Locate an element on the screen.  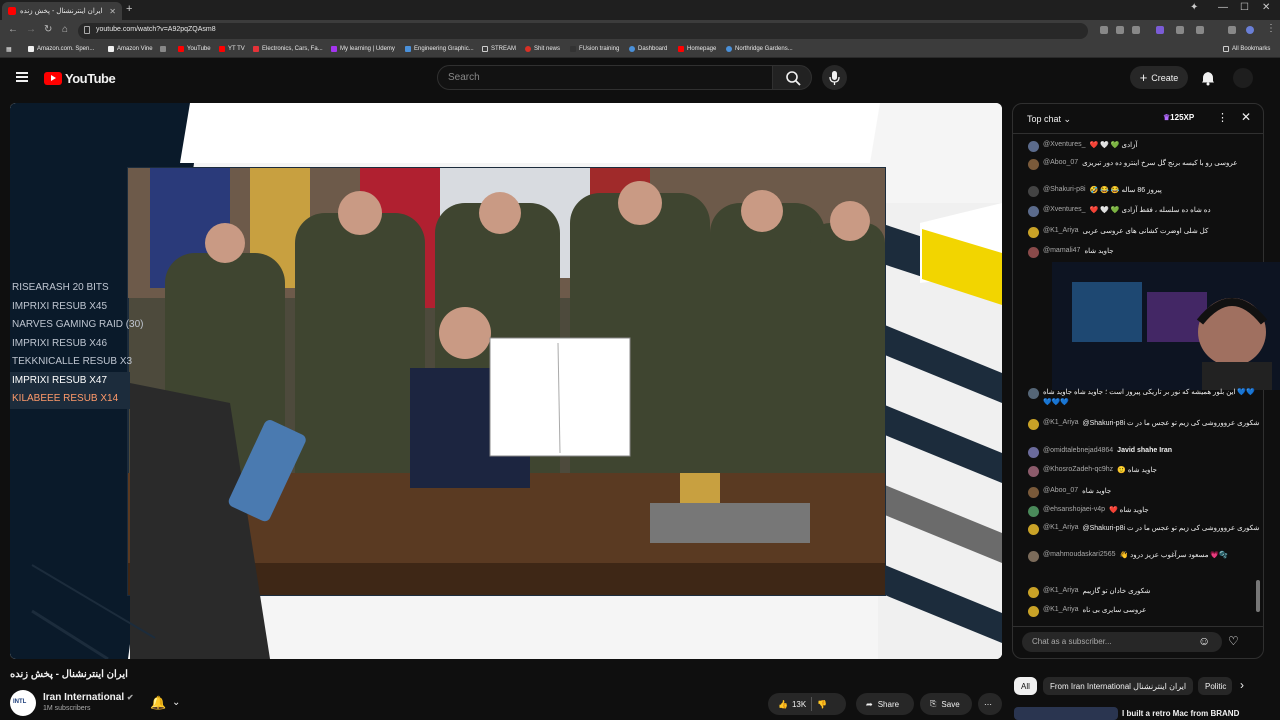
home-icon: ⌂ is located at coordinates (65, 29).